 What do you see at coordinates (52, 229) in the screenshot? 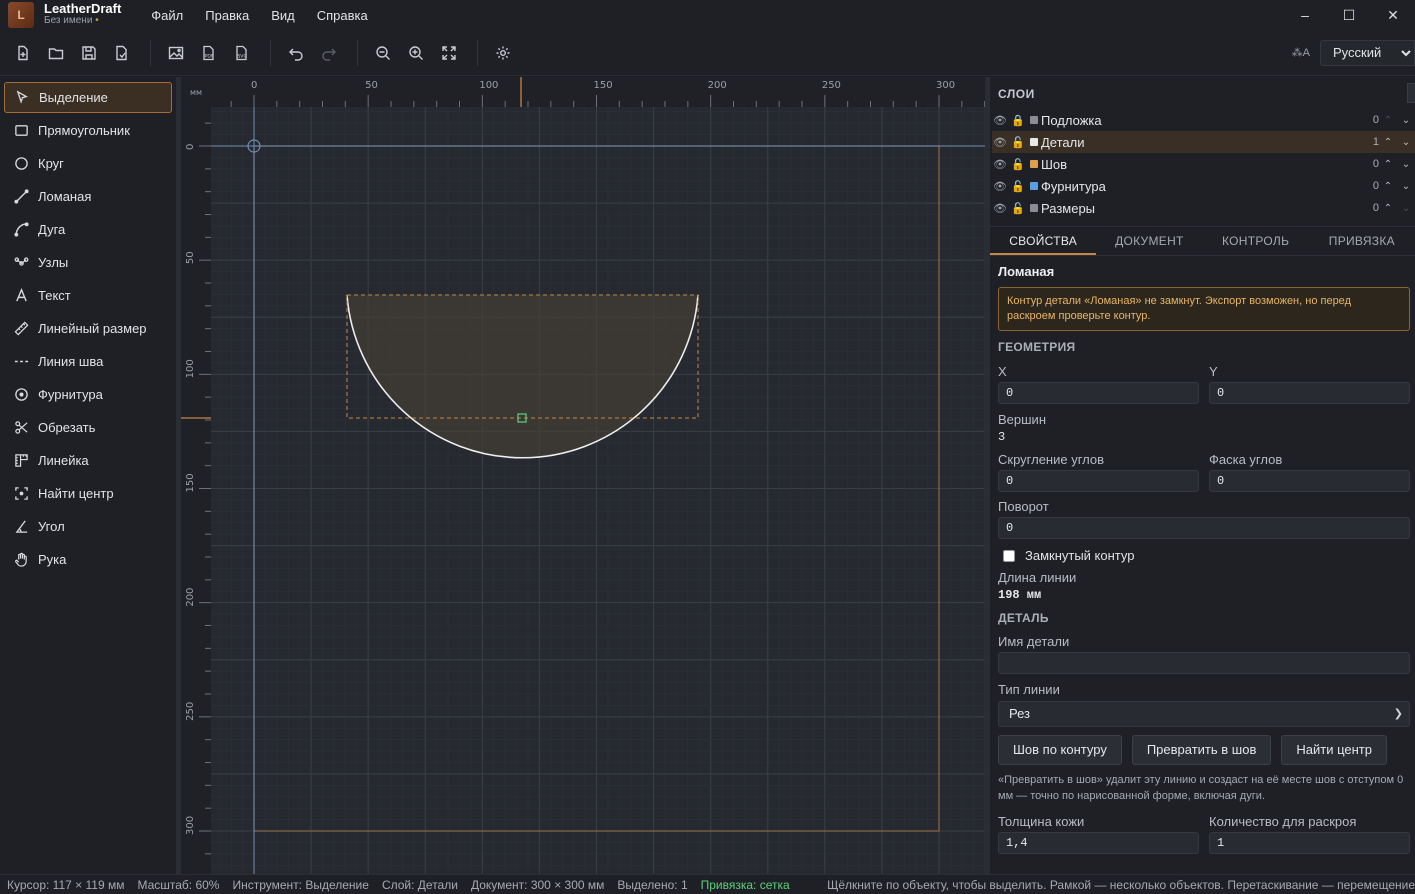
I see `tool-label: Дуга` at bounding box center [52, 229].